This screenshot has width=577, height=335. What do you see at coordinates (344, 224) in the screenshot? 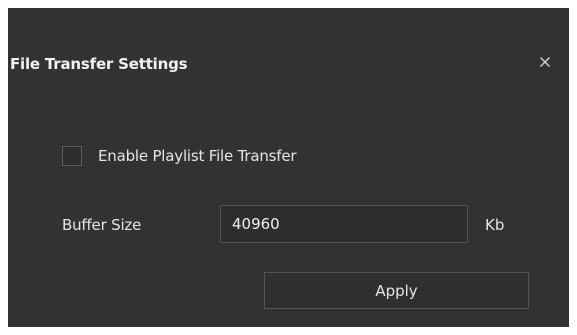
I see `buffer-size-input` at bounding box center [344, 224].